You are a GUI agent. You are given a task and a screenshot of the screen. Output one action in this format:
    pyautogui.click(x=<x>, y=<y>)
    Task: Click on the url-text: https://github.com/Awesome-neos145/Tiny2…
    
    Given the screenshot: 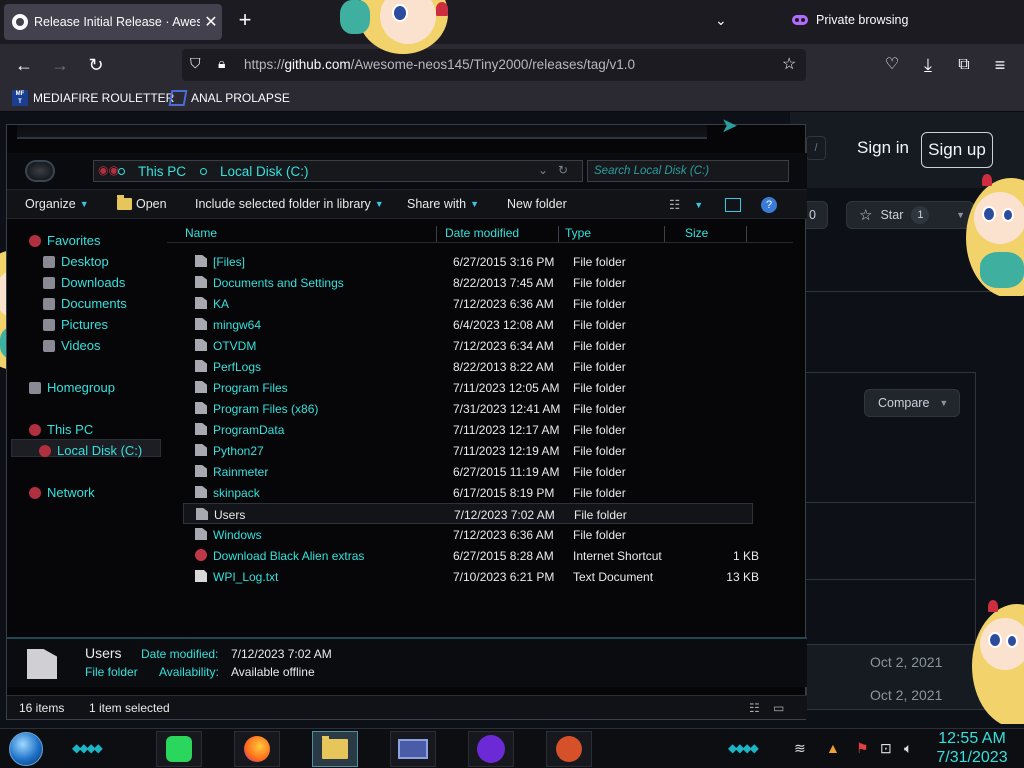 What is the action you would take?
    pyautogui.click(x=439, y=64)
    